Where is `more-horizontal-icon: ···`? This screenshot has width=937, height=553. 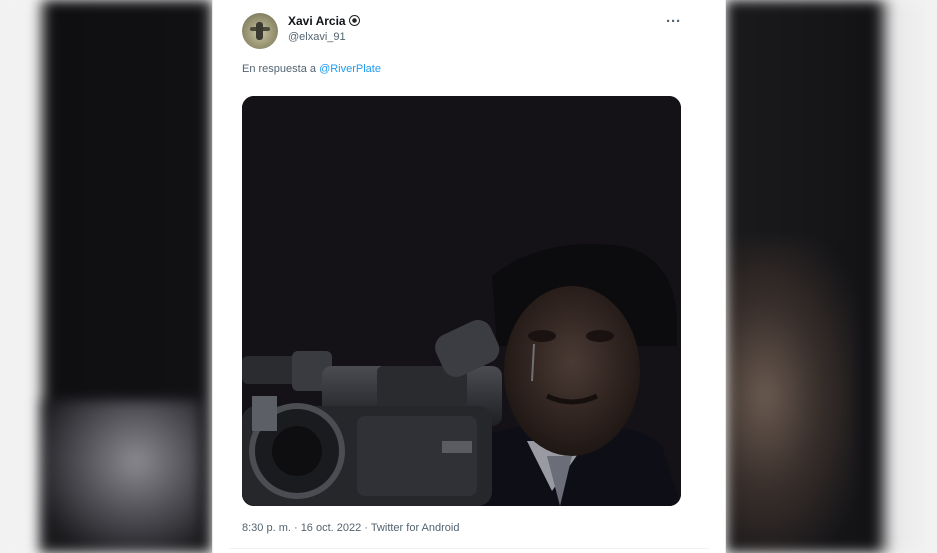
more-horizontal-icon: ··· is located at coordinates (673, 21).